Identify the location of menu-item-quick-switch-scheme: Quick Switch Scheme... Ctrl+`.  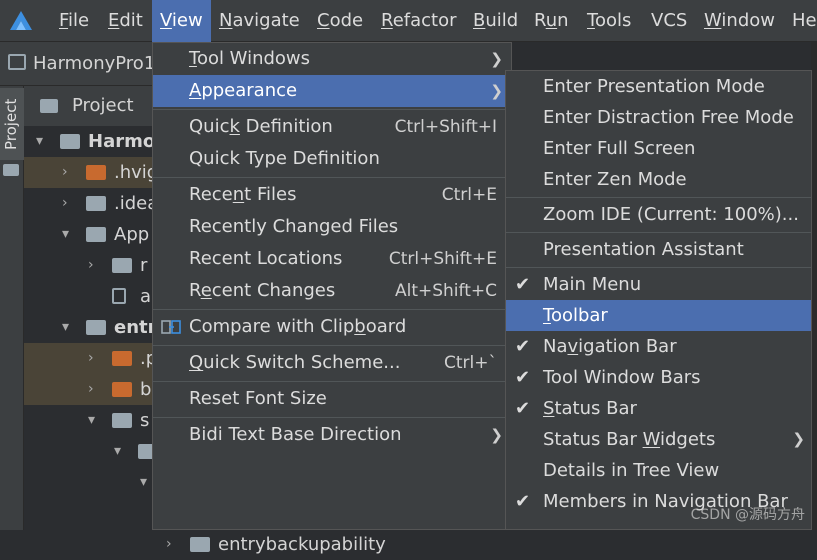
(332, 363).